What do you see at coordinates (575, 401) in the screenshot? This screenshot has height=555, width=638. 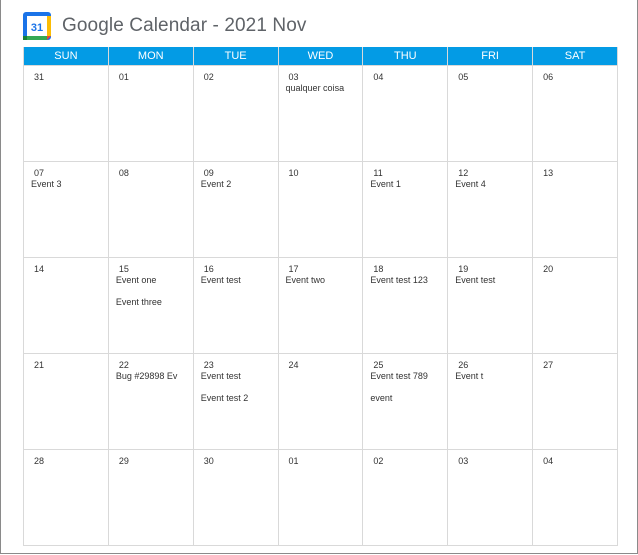 I see `day-cell: 27` at bounding box center [575, 401].